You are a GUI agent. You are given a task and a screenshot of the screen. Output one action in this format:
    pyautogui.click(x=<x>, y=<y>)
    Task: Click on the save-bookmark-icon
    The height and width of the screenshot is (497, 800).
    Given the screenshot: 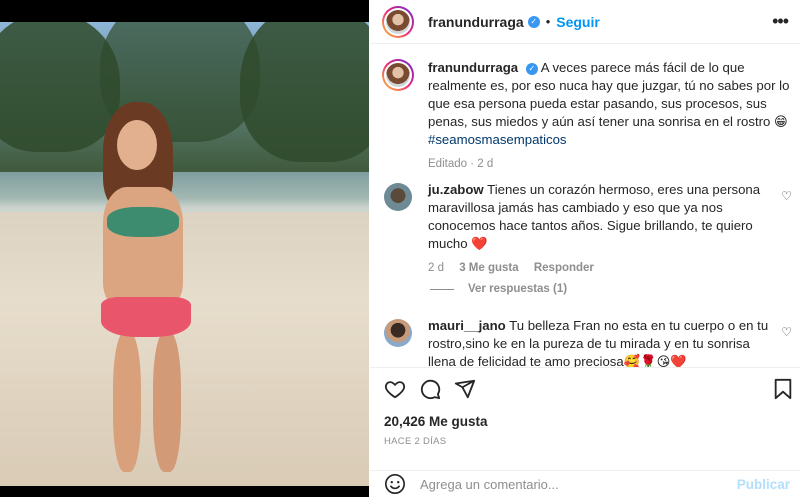 What is the action you would take?
    pyautogui.click(x=783, y=389)
    